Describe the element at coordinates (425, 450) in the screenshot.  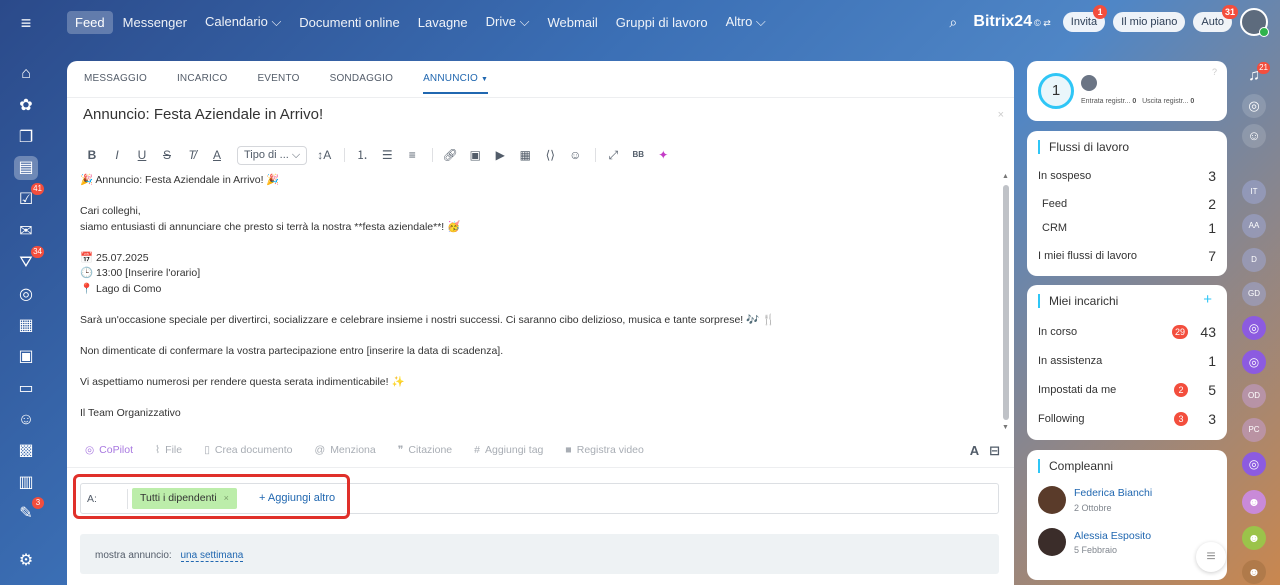
I see `quote-button: ❞ Citazione` at that location.